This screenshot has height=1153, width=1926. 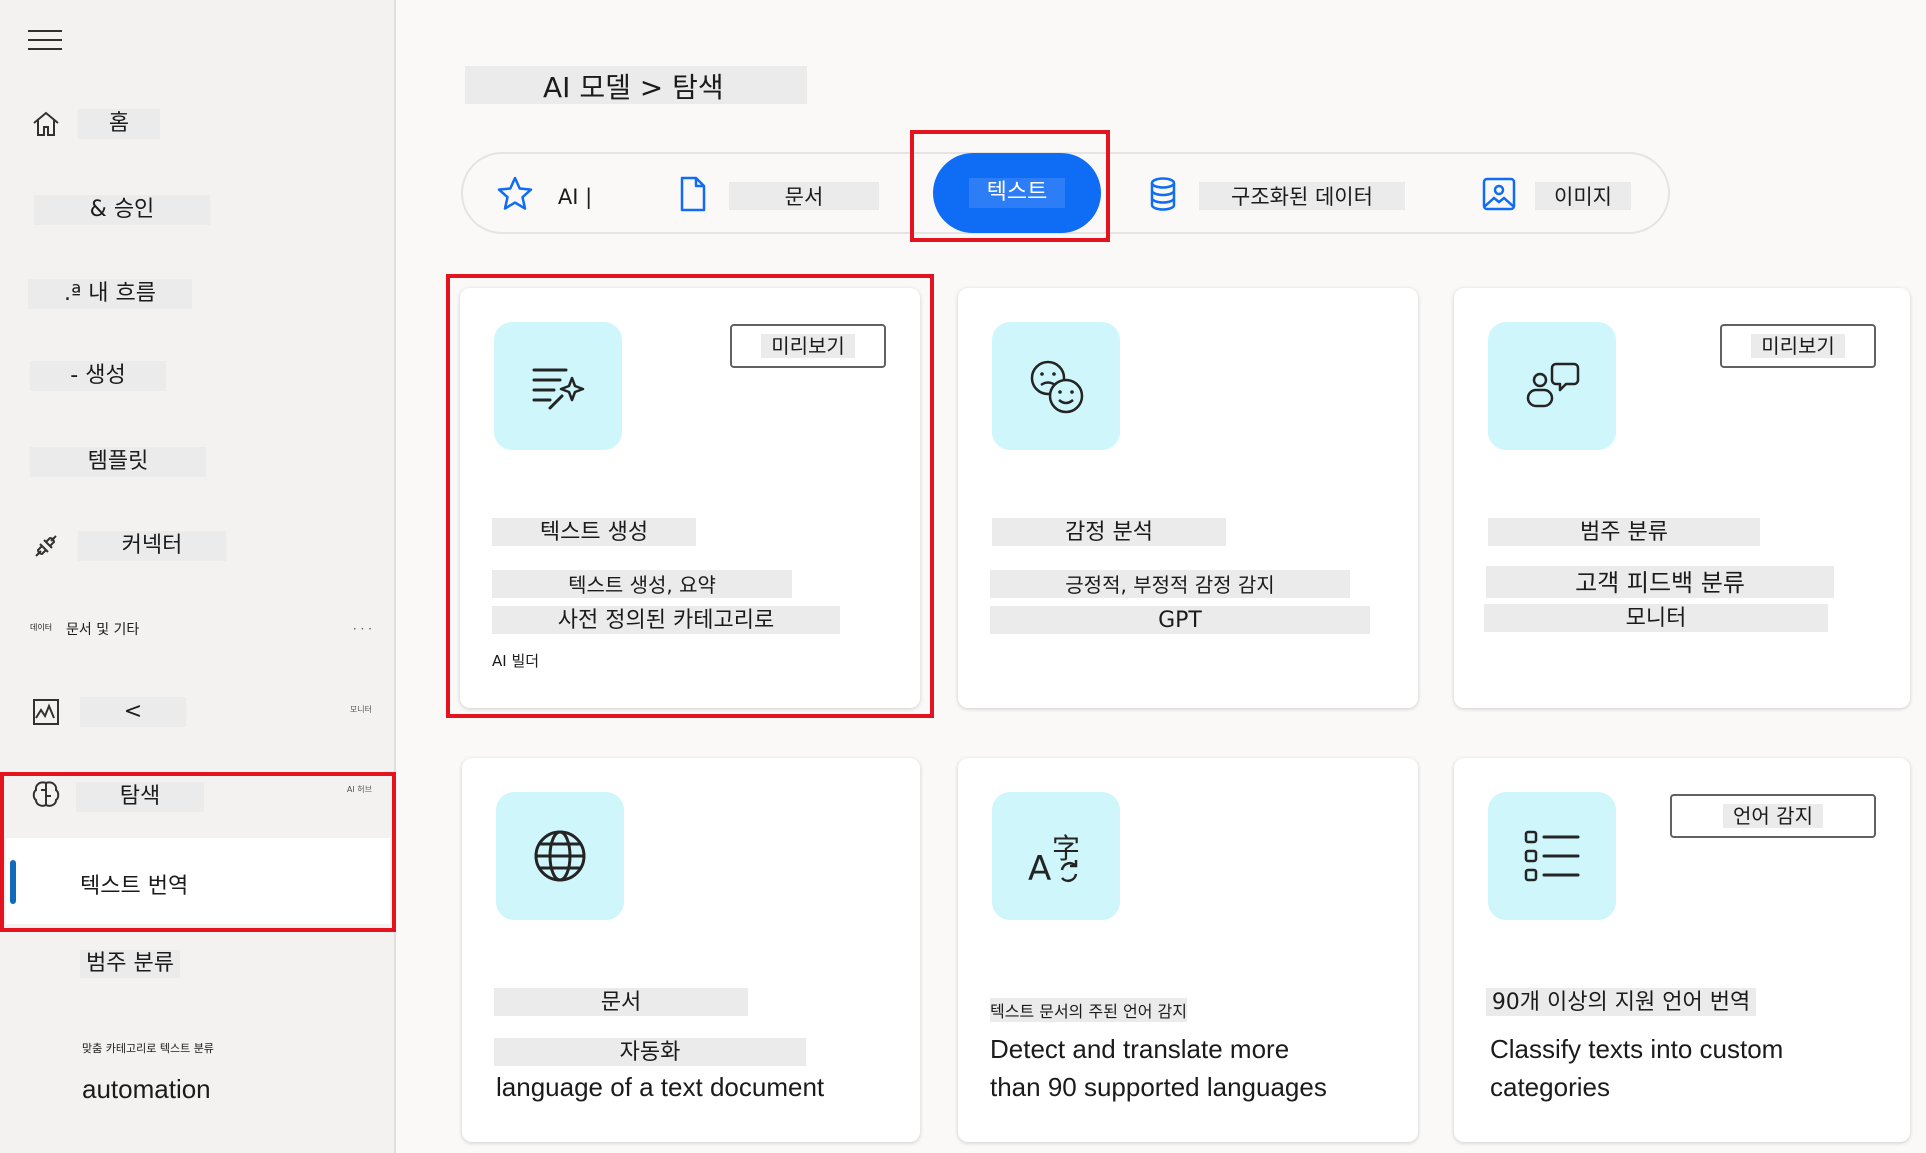 What do you see at coordinates (1158, 1087) in the screenshot?
I see `card-description: than 90 supported languages` at bounding box center [1158, 1087].